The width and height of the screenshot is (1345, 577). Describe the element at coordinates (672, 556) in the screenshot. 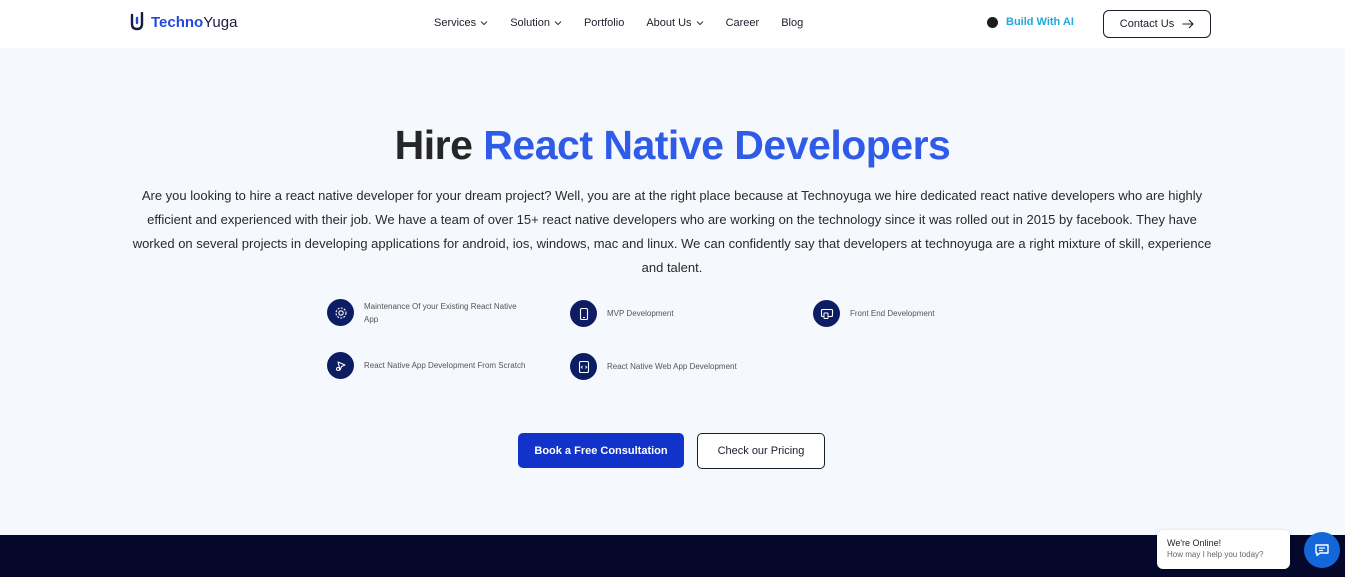

I see `next-section-band` at that location.